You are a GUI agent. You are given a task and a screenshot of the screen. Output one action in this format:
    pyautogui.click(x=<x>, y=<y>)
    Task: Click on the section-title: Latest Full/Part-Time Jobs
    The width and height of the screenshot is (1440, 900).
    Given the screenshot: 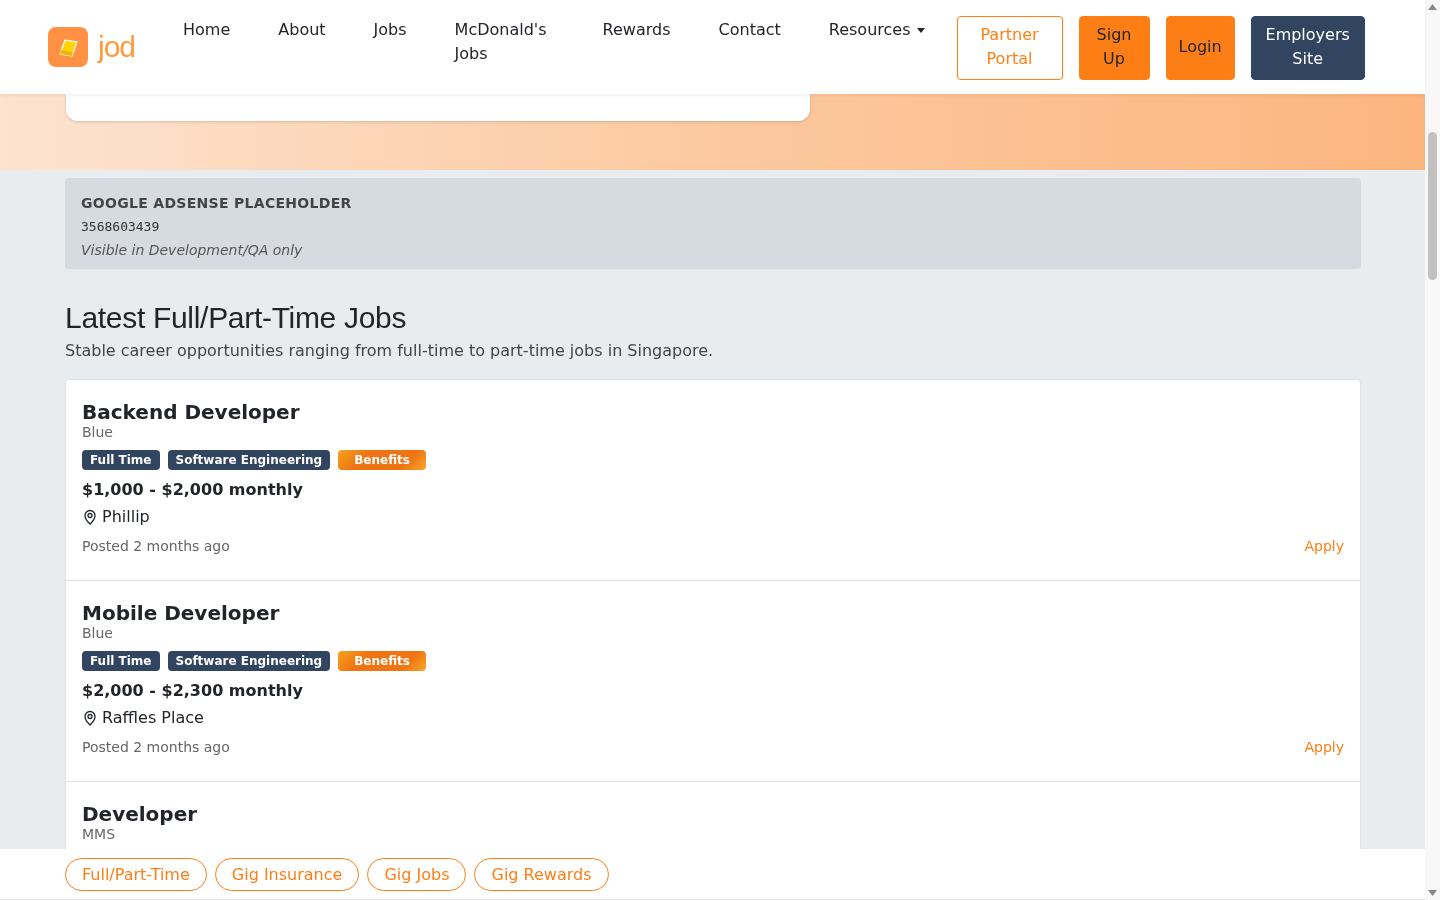 What is the action you would take?
    pyautogui.click(x=236, y=318)
    